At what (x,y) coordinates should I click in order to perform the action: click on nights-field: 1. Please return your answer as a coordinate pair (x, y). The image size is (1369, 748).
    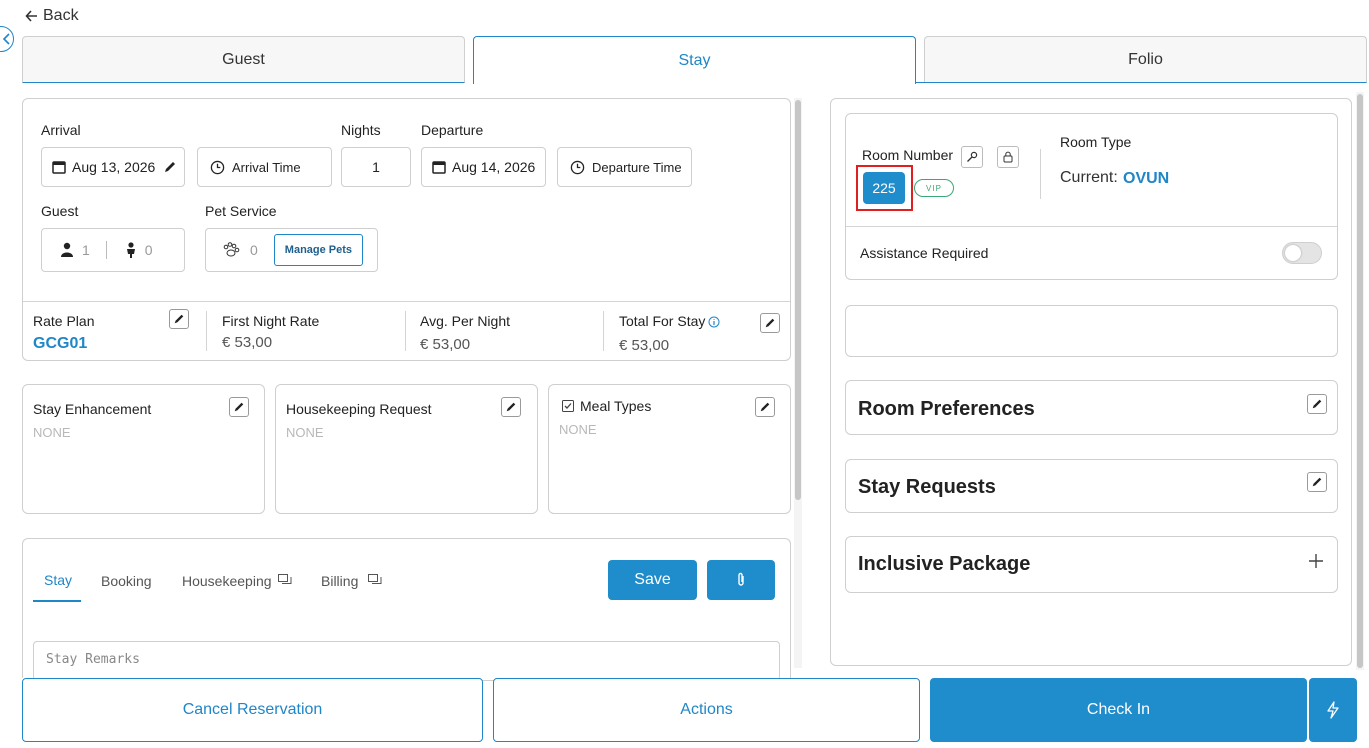
    Looking at the image, I should click on (376, 167).